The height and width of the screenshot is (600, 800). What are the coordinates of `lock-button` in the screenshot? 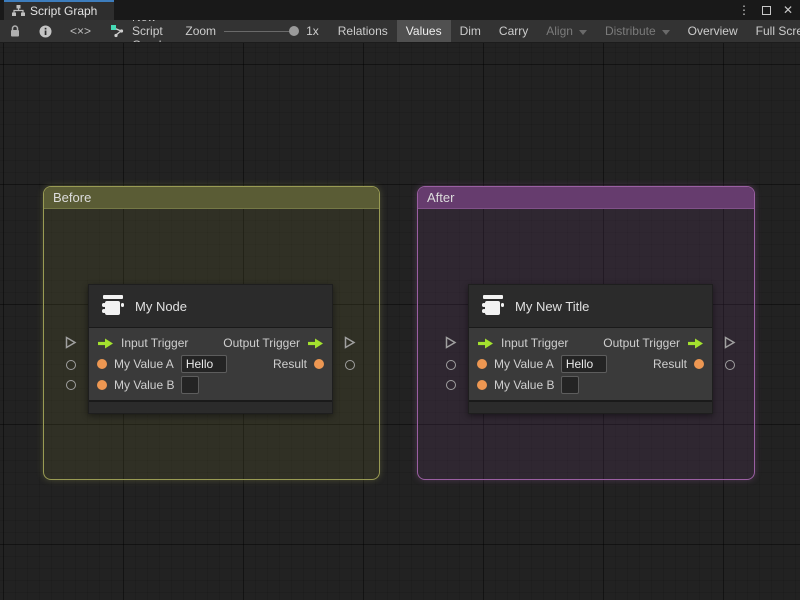 It's located at (15, 31).